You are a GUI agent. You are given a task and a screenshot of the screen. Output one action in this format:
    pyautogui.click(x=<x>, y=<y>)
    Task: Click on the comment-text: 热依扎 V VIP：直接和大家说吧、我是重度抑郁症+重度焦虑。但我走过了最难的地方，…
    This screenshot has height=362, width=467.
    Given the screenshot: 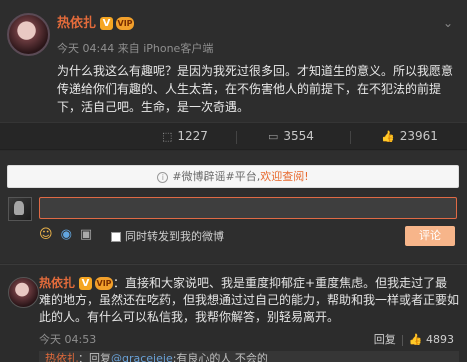 What is the action you would take?
    pyautogui.click(x=249, y=300)
    